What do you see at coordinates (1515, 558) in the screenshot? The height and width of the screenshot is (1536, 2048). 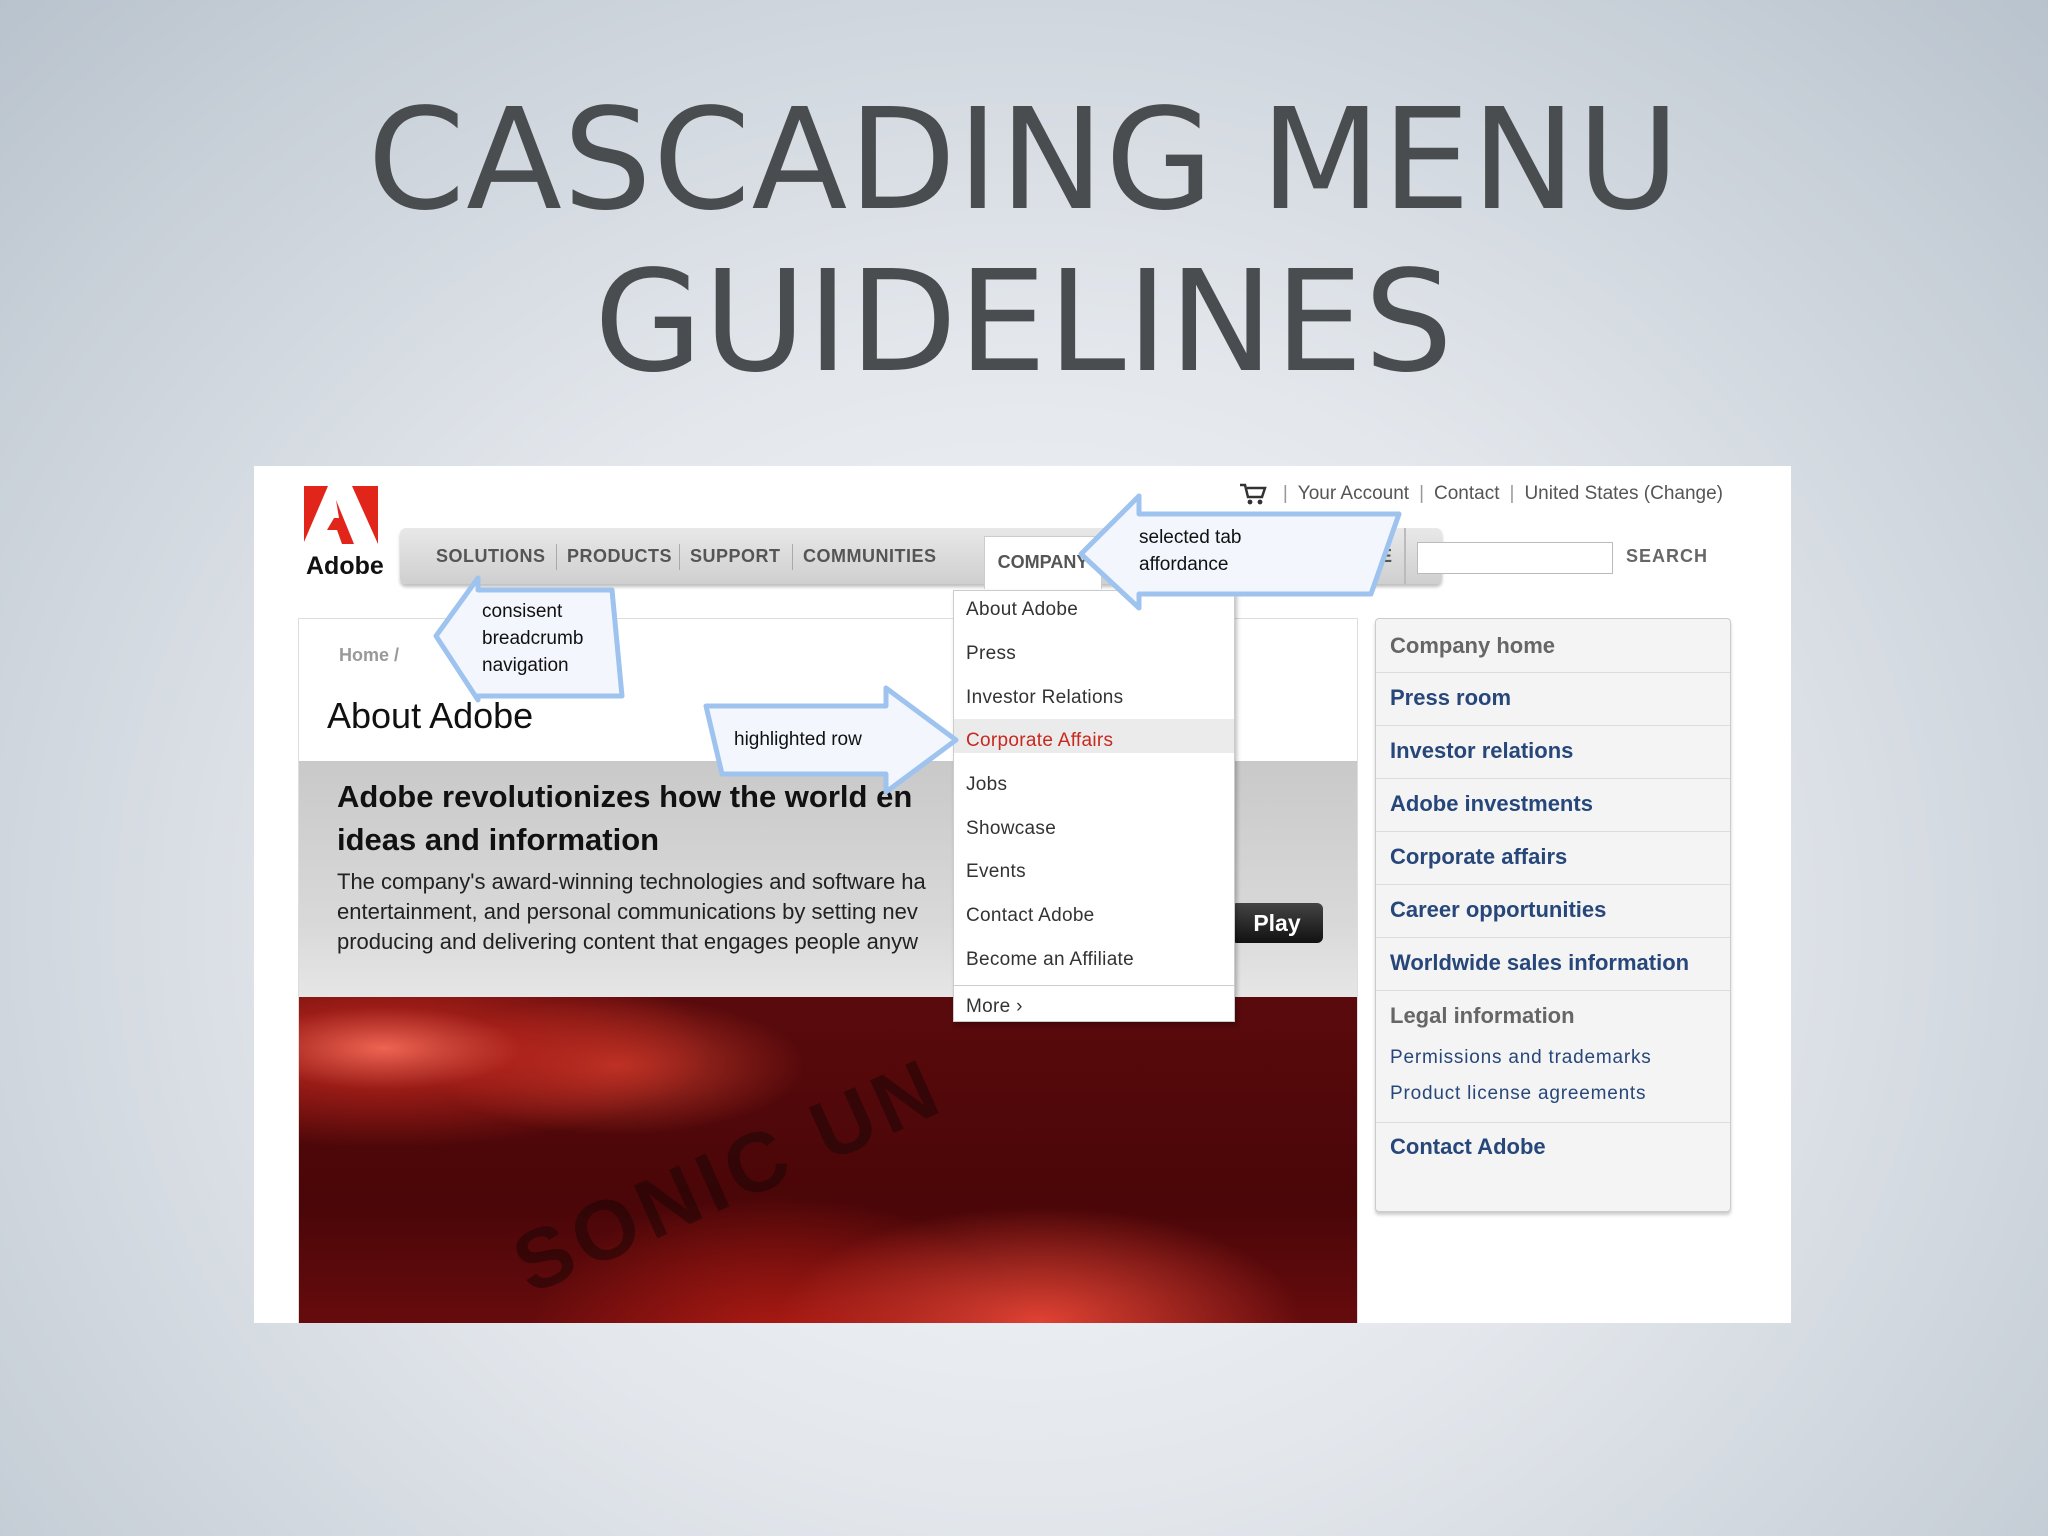 I see `search-input` at bounding box center [1515, 558].